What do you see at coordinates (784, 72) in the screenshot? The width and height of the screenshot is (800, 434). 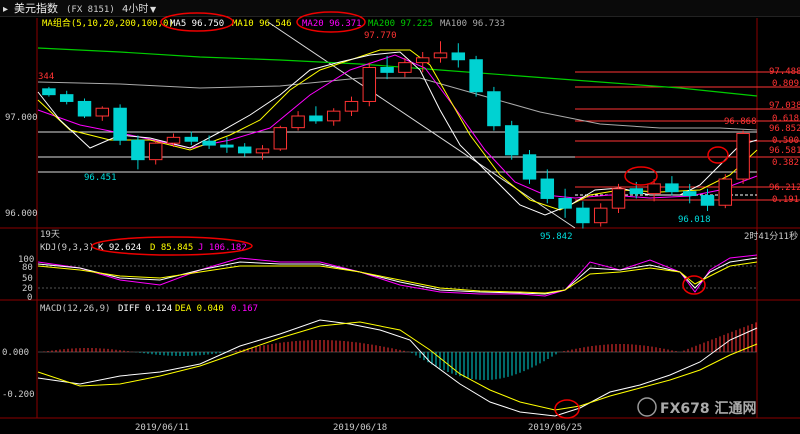 I see `fib-label: 97.488` at bounding box center [784, 72].